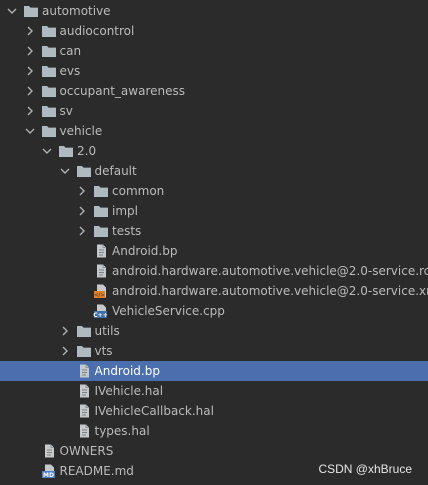 The image size is (428, 485). What do you see at coordinates (214, 231) in the screenshot?
I see `tree-item-tests: tests` at bounding box center [214, 231].